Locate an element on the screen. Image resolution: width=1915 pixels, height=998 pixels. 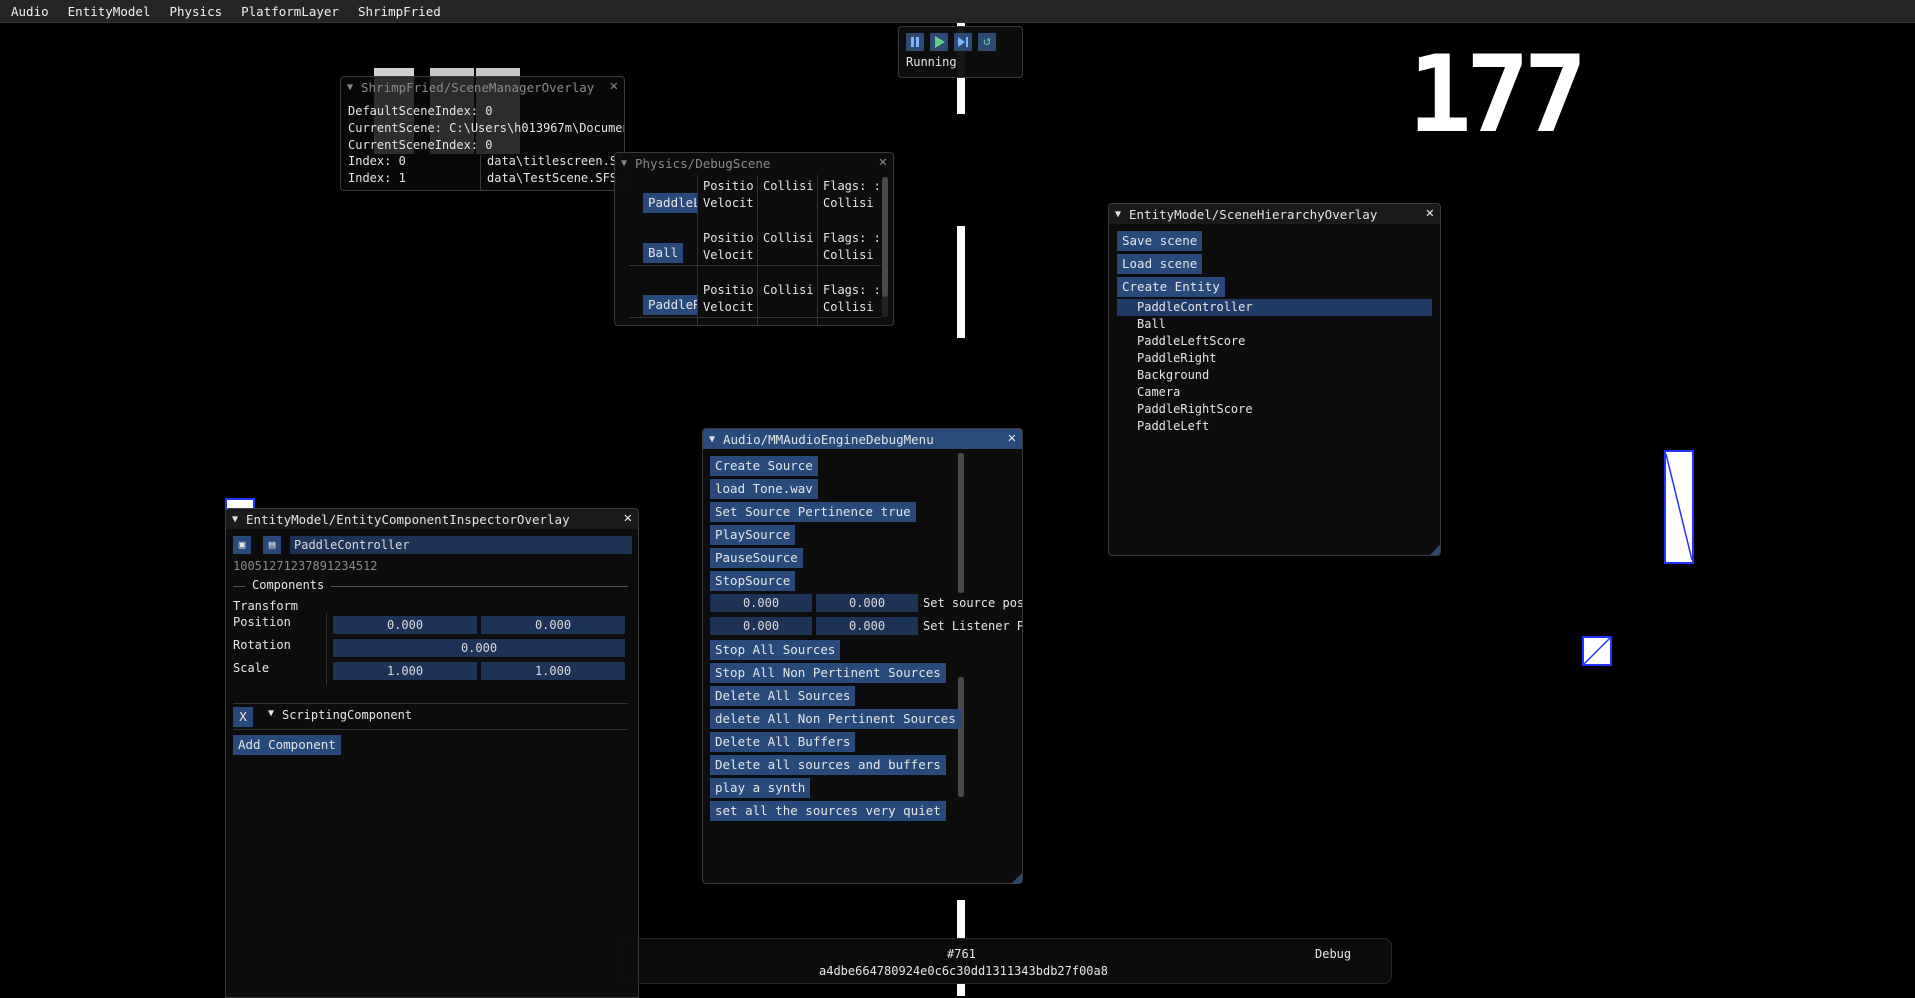
components-header: Components is located at coordinates (288, 585).